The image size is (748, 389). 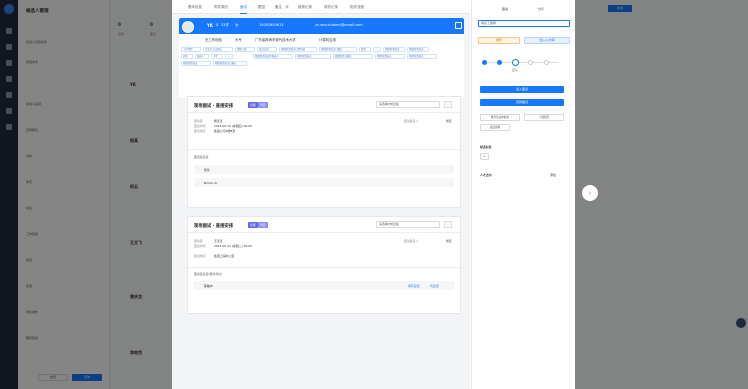 What do you see at coordinates (238, 40) in the screenshot?
I see `degree: 大专` at bounding box center [238, 40].